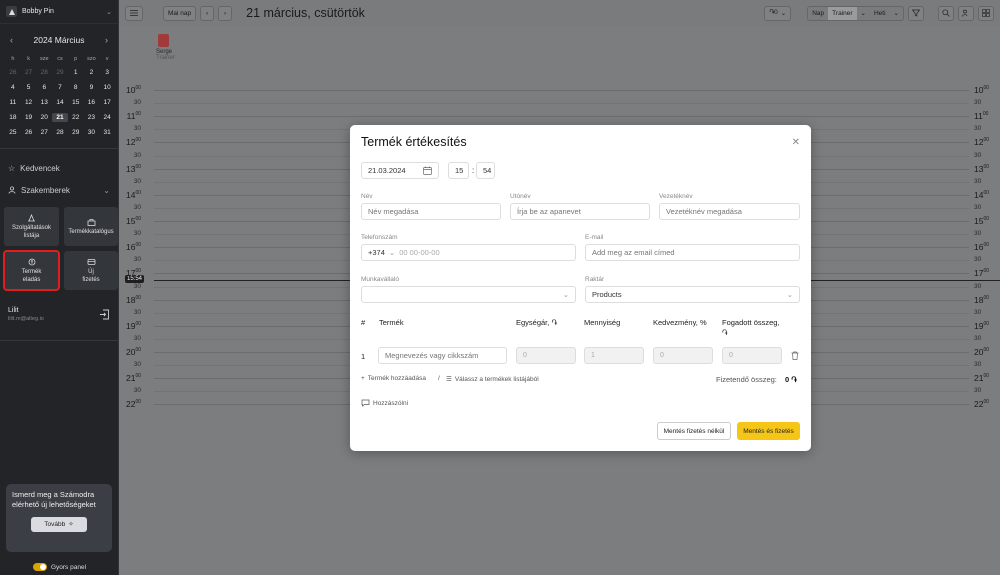  What do you see at coordinates (692, 294) in the screenshot?
I see `warehouse-select: Products ⌄` at bounding box center [692, 294].